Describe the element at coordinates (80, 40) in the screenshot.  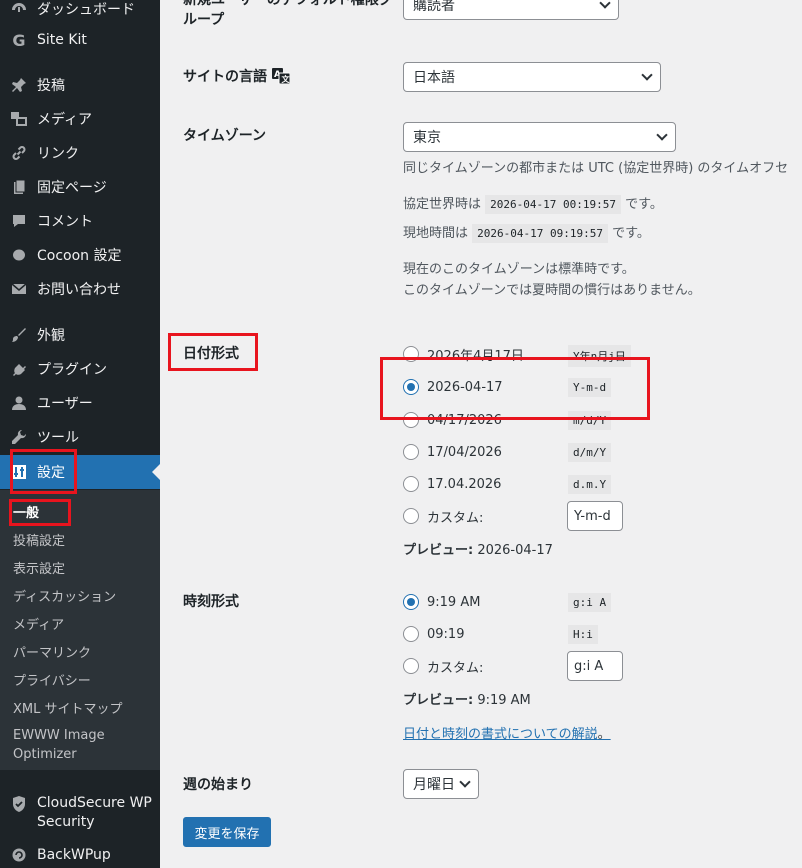
I see `menu-item-site-kit: G Site Kit` at that location.